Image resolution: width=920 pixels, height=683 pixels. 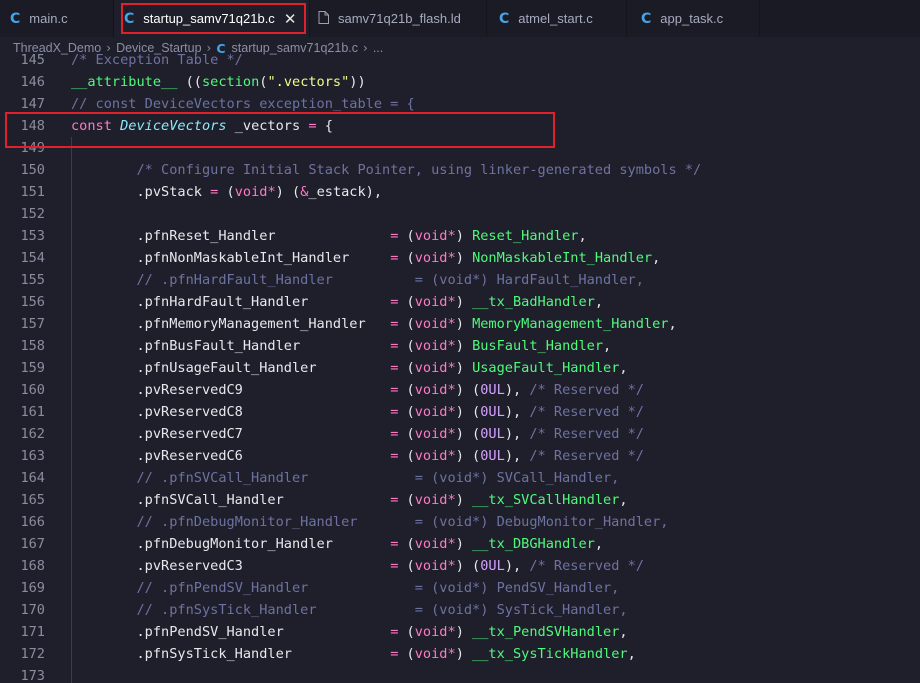 I want to click on line-number: 158, so click(x=32, y=346).